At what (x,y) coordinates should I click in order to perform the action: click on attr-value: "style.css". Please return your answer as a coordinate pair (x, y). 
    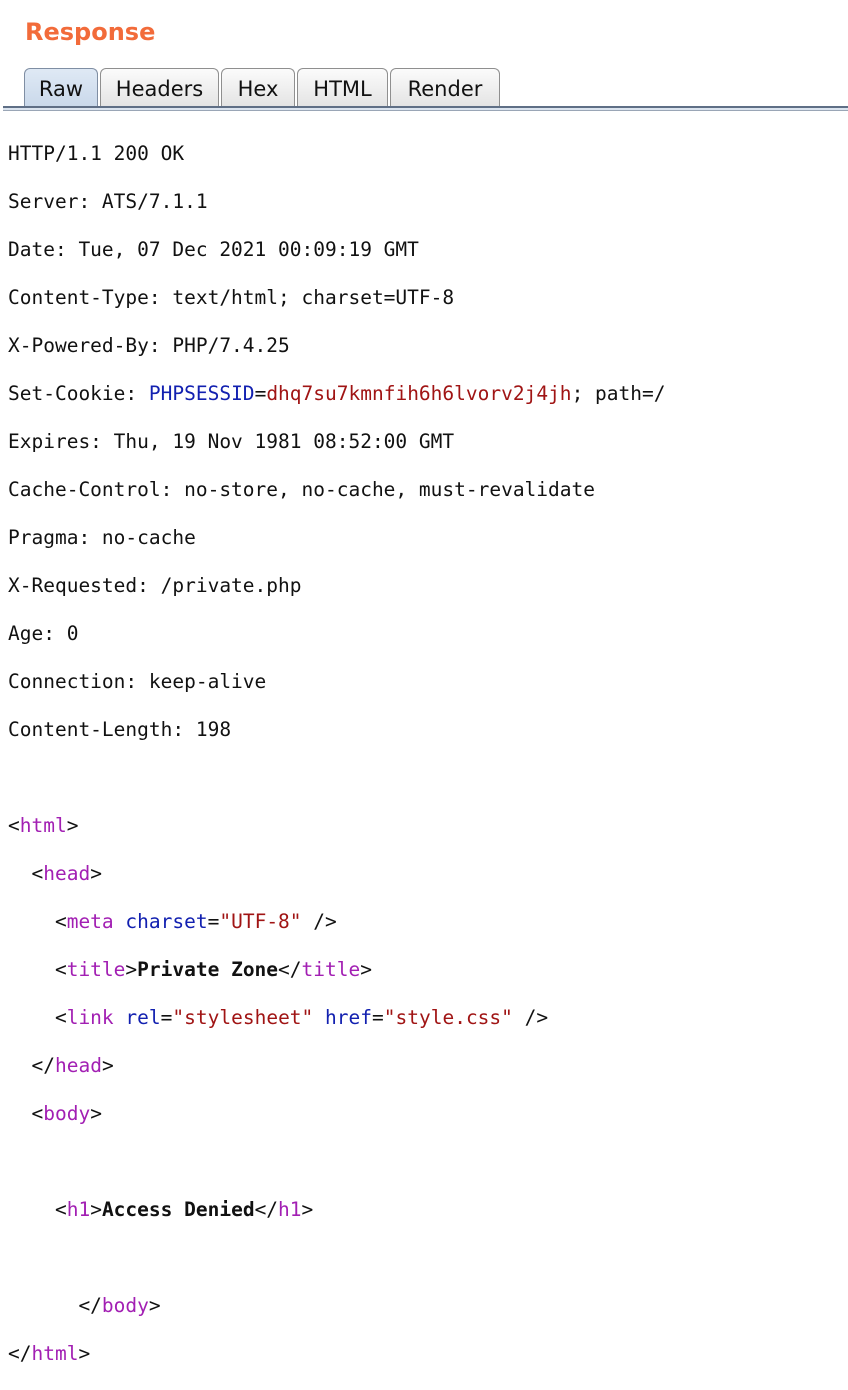
    Looking at the image, I should click on (448, 1017).